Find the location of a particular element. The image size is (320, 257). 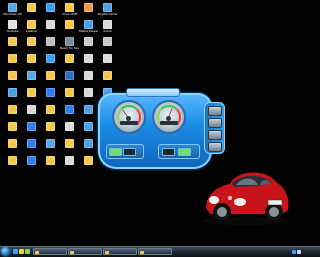

desktop-icon-label: Need for Speed is located at coordinates (69, 48).